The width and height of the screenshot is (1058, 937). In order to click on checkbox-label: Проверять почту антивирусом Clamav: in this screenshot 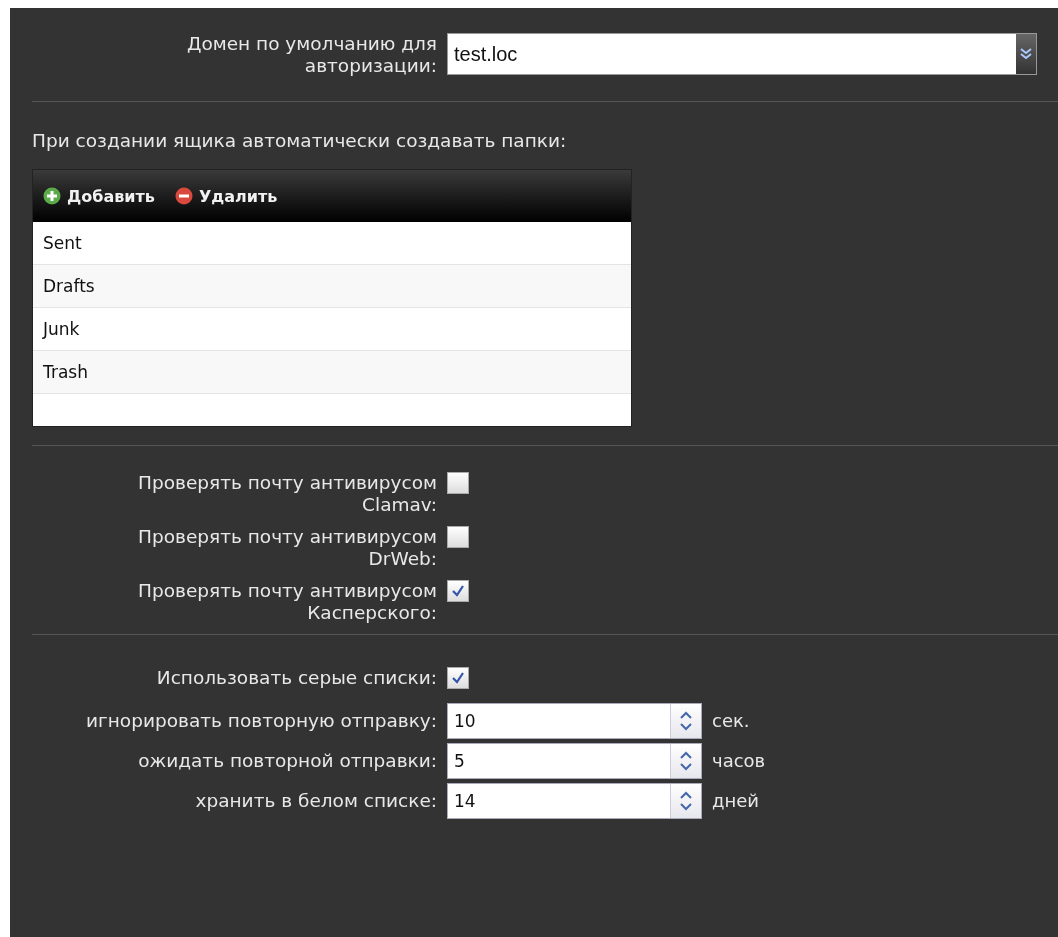, I will do `click(287, 494)`.